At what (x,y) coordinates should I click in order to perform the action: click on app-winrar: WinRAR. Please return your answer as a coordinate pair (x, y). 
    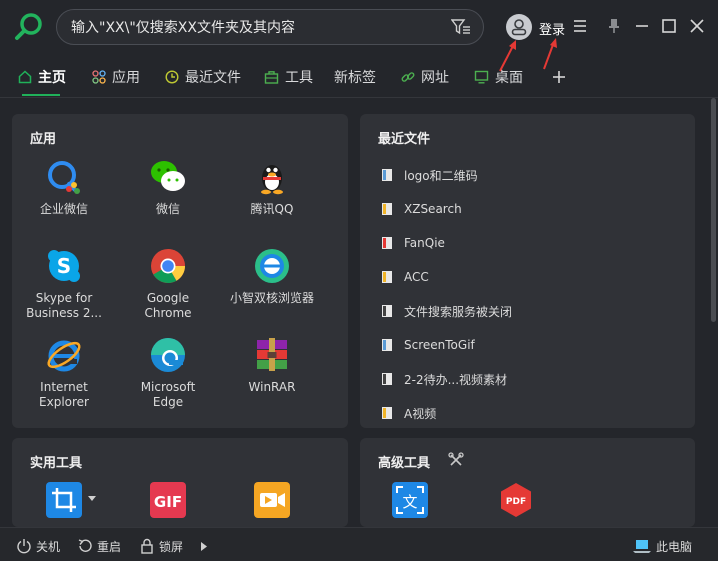
    Looking at the image, I should click on (272, 365).